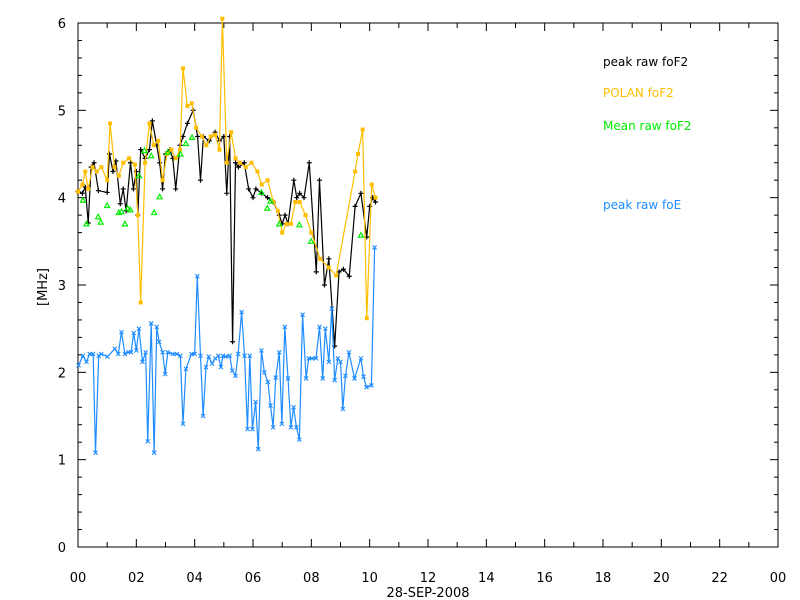 The width and height of the screenshot is (800, 600). I want to click on y-tick-label: 4, so click(62, 199).